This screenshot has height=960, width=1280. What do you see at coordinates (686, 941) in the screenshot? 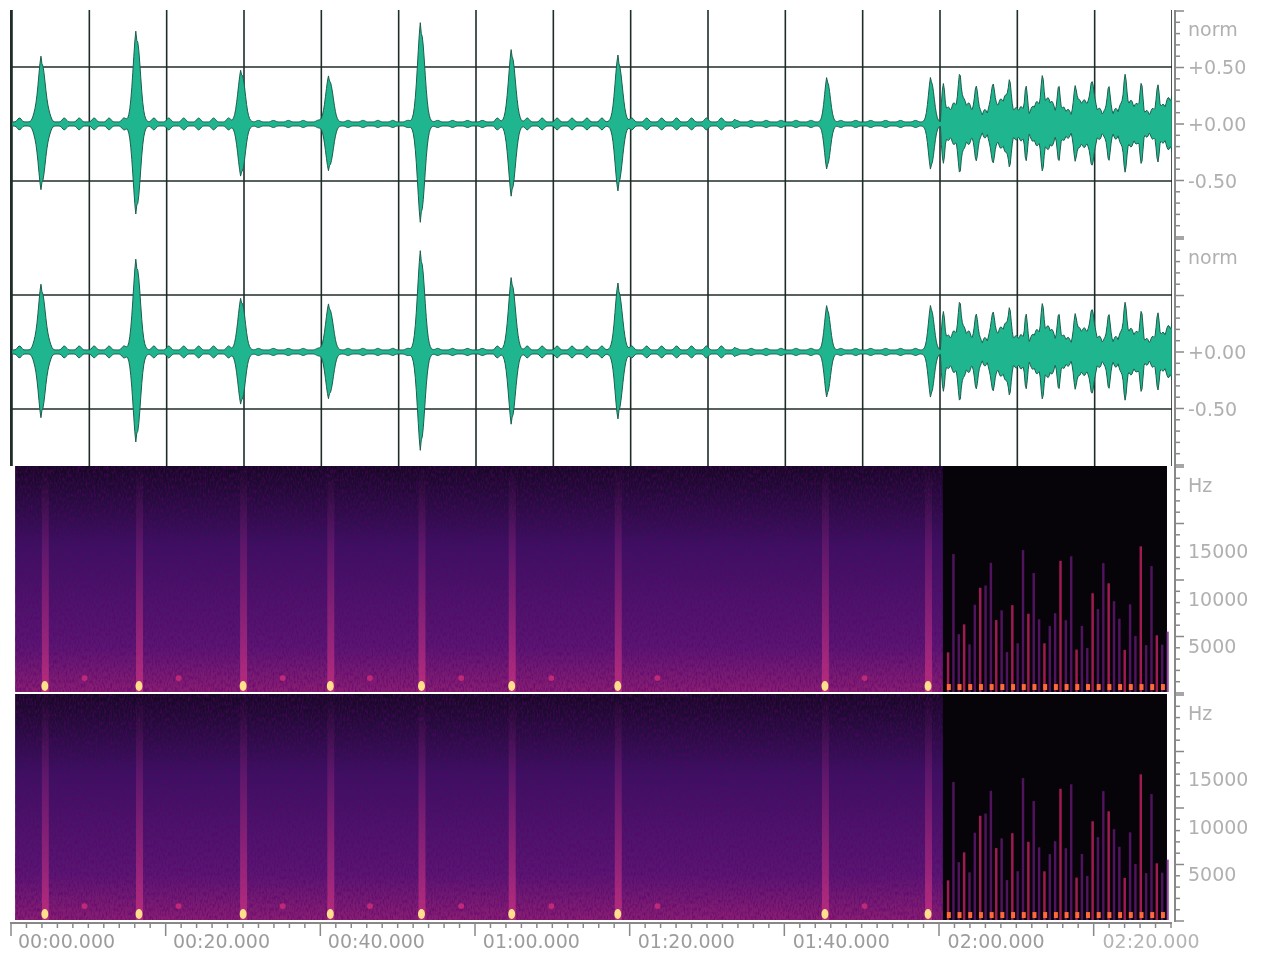
I see `time-label: 01:20.000` at bounding box center [686, 941].